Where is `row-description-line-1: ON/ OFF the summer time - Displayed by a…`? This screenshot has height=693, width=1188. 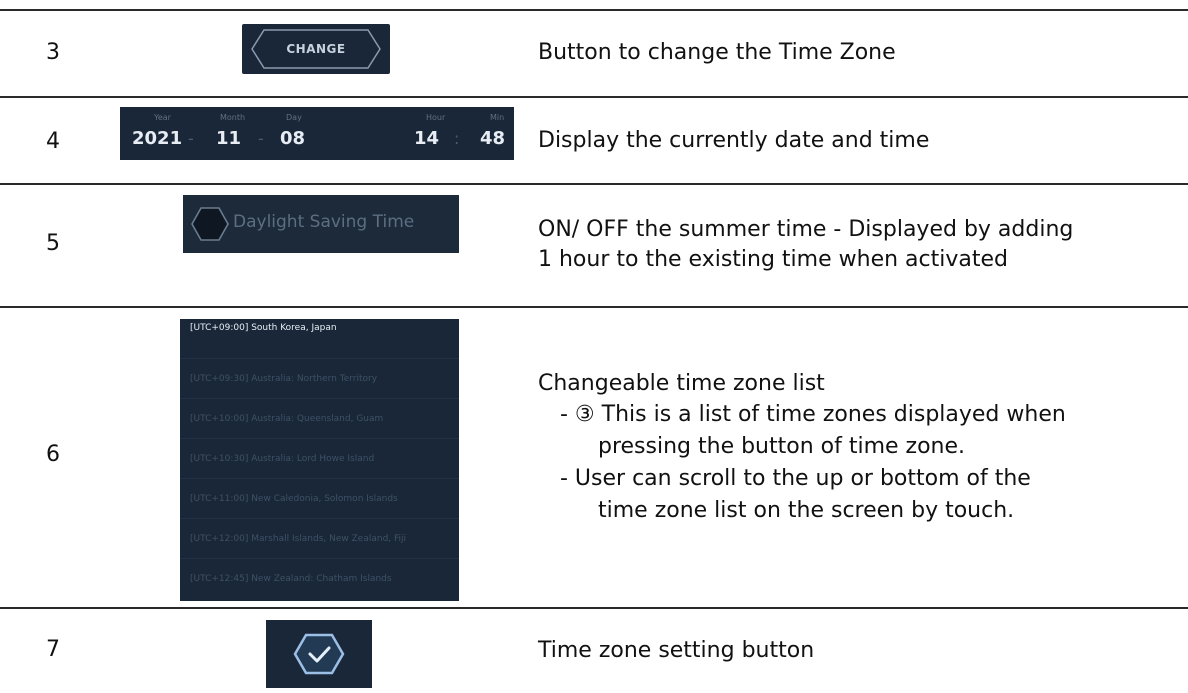 row-description-line-1: ON/ OFF the summer time - Displayed by a… is located at coordinates (806, 229).